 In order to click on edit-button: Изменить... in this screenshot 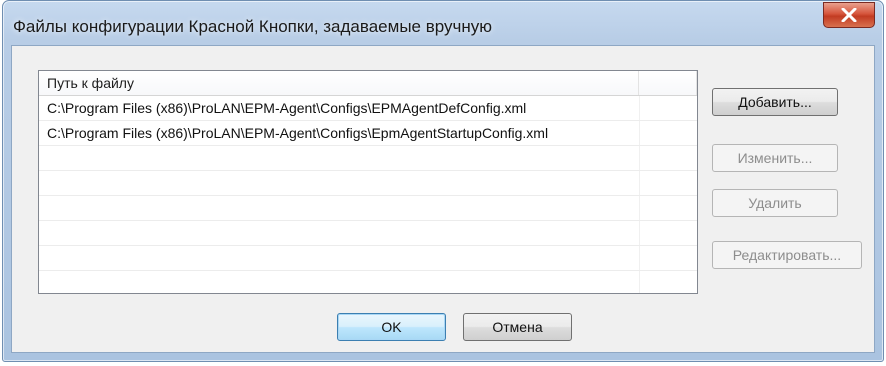, I will do `click(775, 158)`.